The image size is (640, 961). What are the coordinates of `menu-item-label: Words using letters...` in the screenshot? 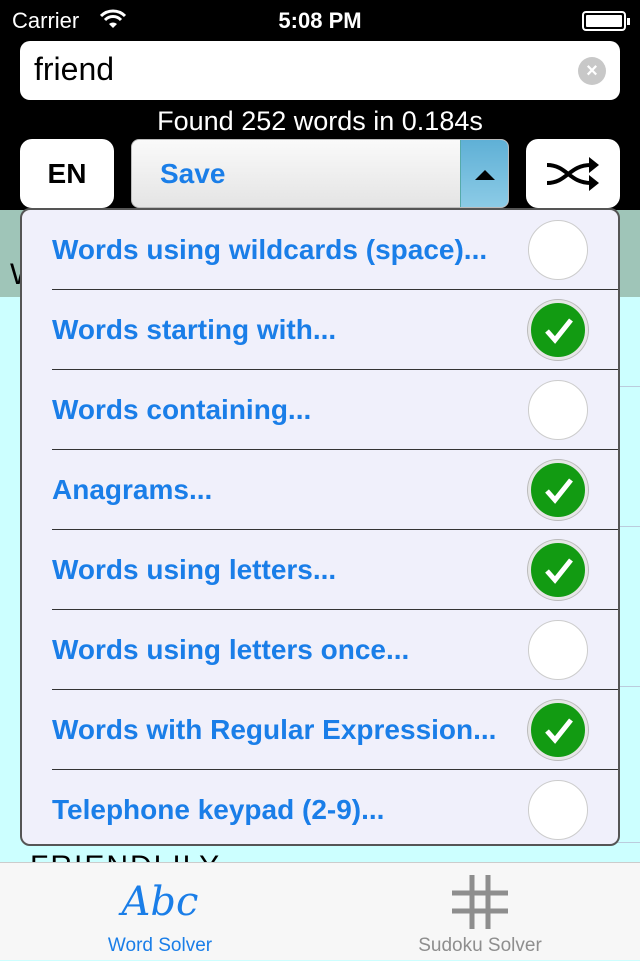 It's located at (194, 569).